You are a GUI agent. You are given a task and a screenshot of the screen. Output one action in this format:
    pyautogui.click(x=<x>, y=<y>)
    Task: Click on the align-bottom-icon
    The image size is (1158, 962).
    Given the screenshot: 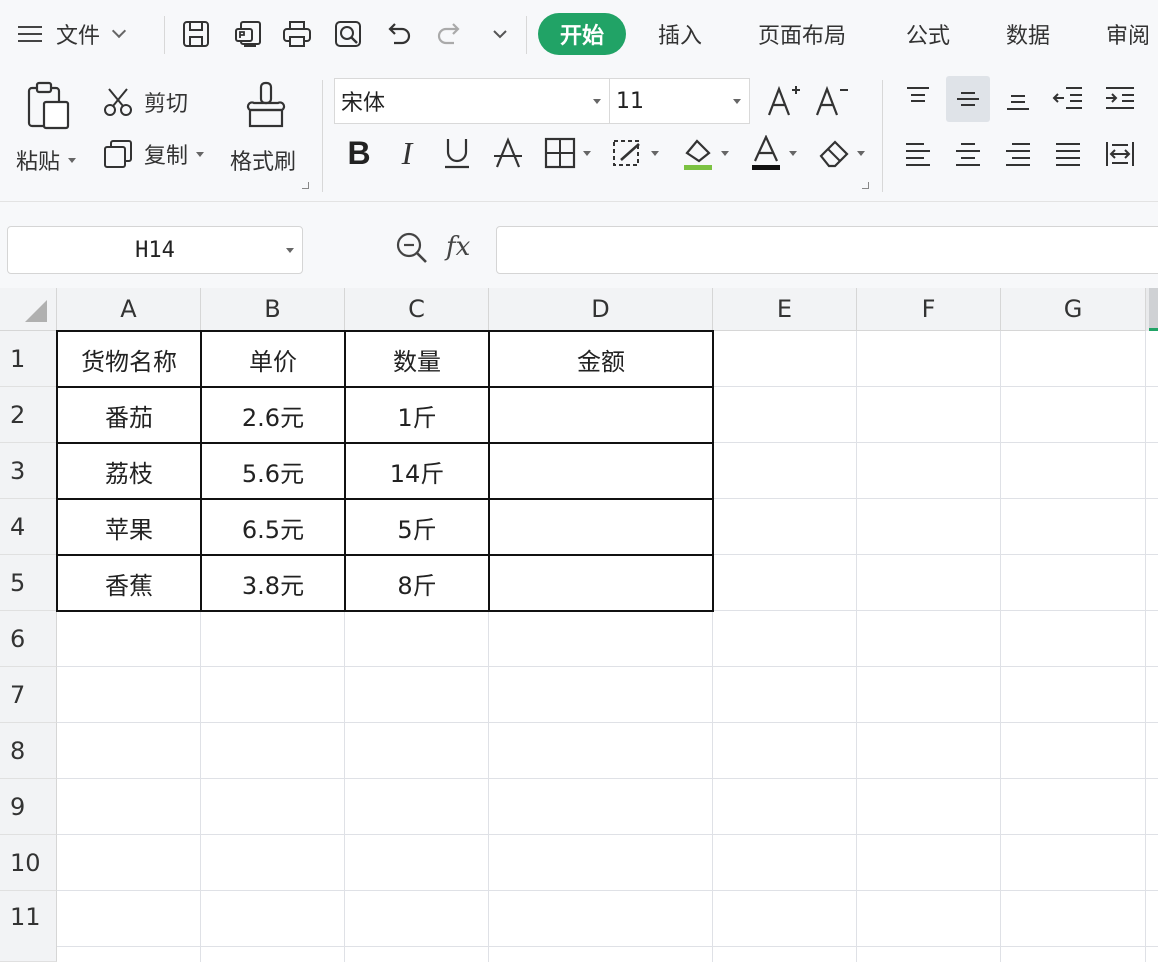 What is the action you would take?
    pyautogui.click(x=1018, y=98)
    